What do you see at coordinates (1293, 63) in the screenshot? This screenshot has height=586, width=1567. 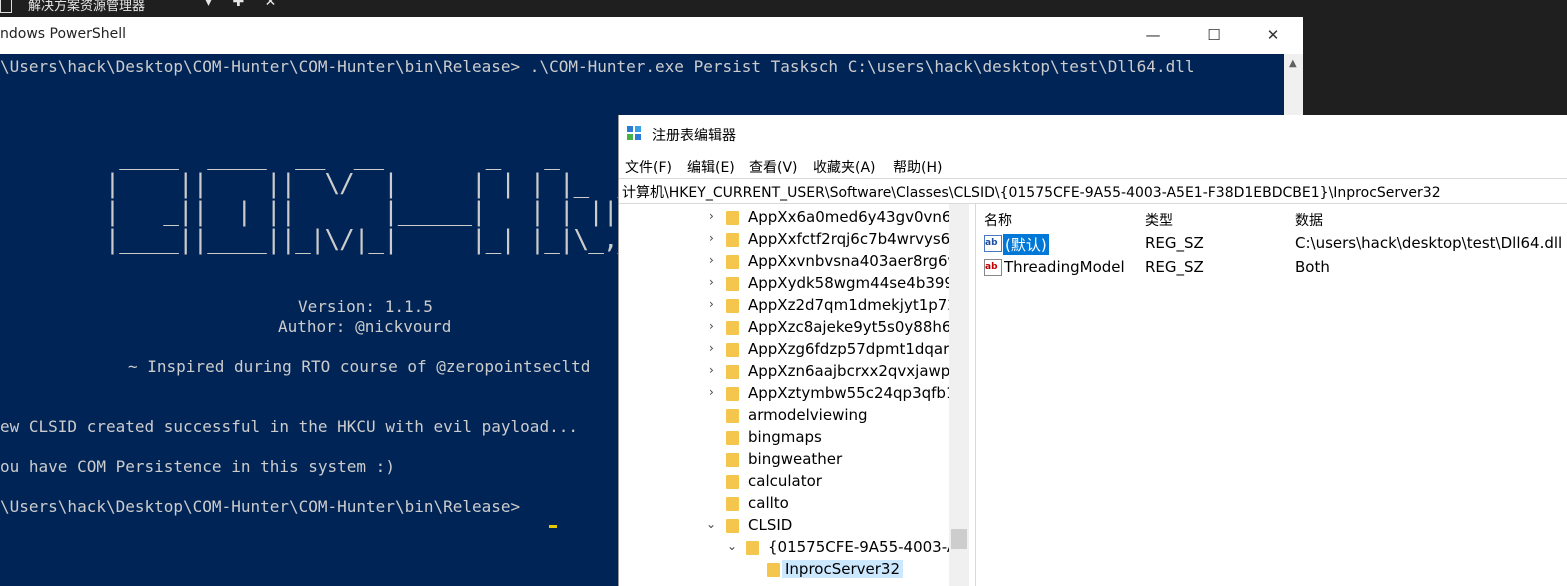 I see `scroll-up-icon: ▲` at bounding box center [1293, 63].